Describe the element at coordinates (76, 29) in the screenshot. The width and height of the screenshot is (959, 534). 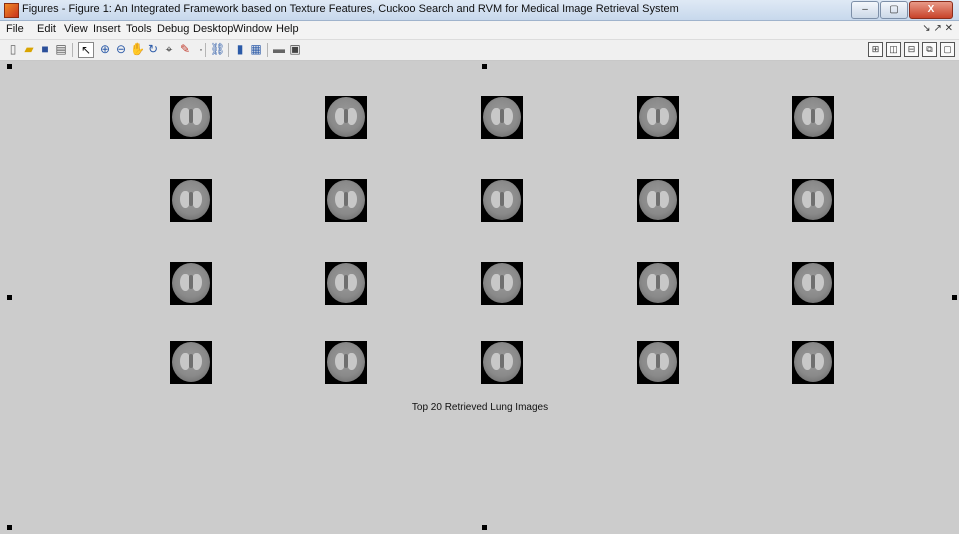
I see `menu-view: View` at that location.